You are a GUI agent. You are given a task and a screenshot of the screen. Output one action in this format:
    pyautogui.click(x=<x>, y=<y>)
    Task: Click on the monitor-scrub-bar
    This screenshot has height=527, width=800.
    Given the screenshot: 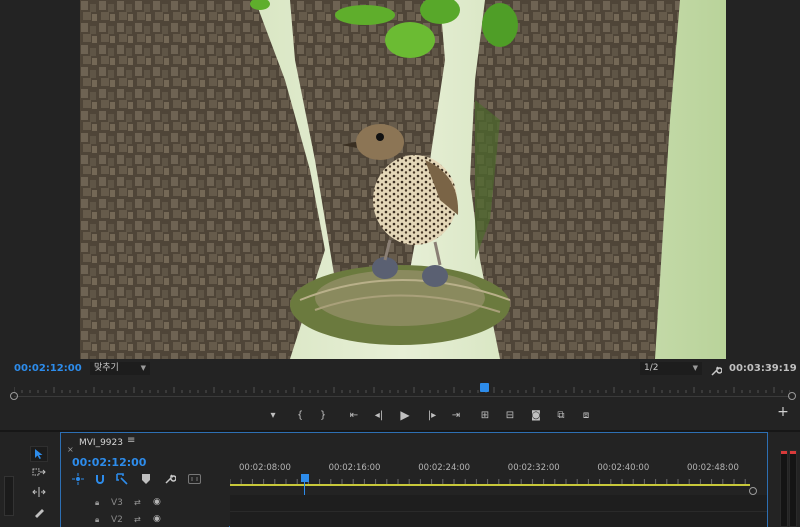 What is the action you would take?
    pyautogui.click(x=403, y=391)
    